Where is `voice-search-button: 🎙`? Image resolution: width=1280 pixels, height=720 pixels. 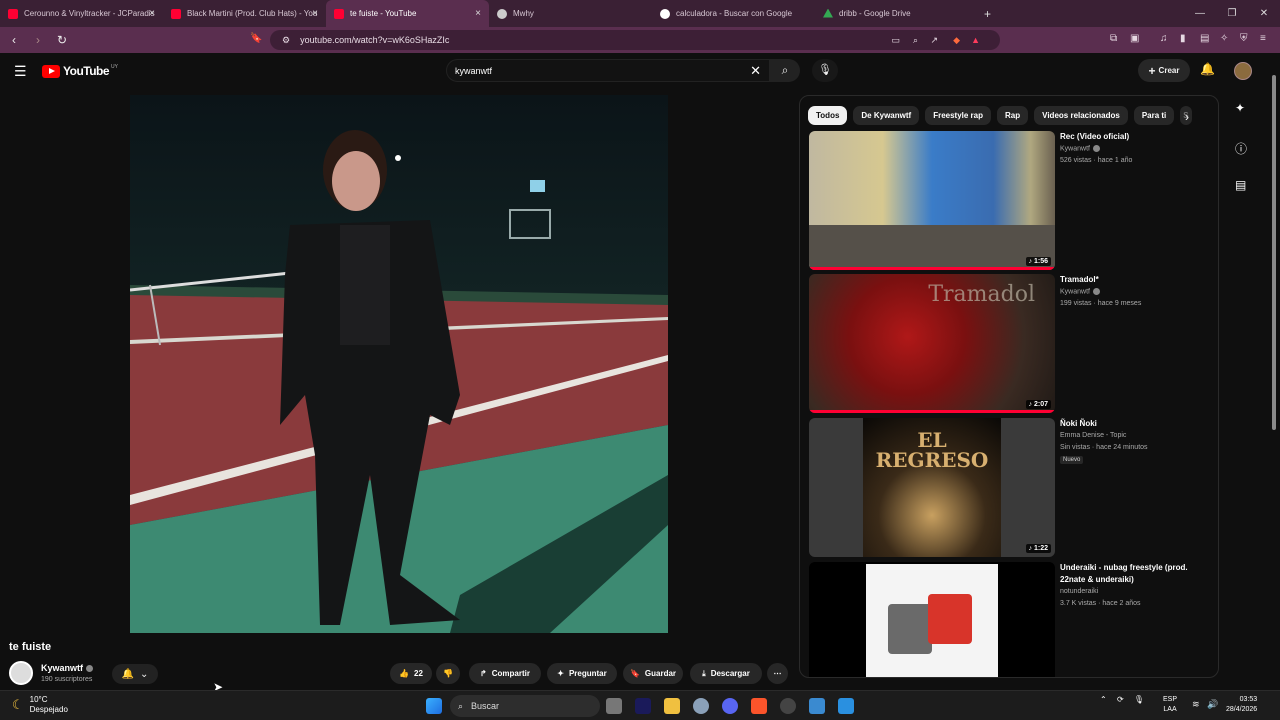
voice-search-button: 🎙 is located at coordinates (825, 70).